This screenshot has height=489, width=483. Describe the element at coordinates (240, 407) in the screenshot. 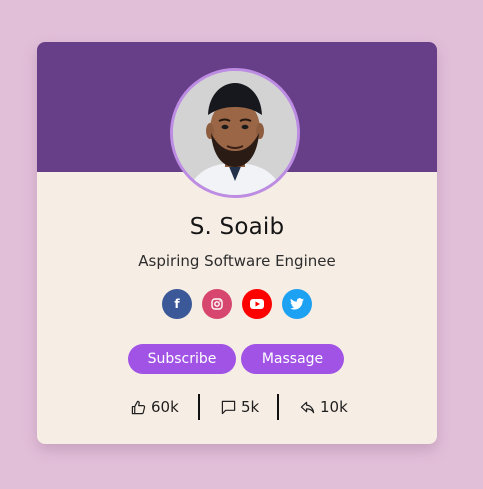

I see `comments-stat: 5k` at that location.